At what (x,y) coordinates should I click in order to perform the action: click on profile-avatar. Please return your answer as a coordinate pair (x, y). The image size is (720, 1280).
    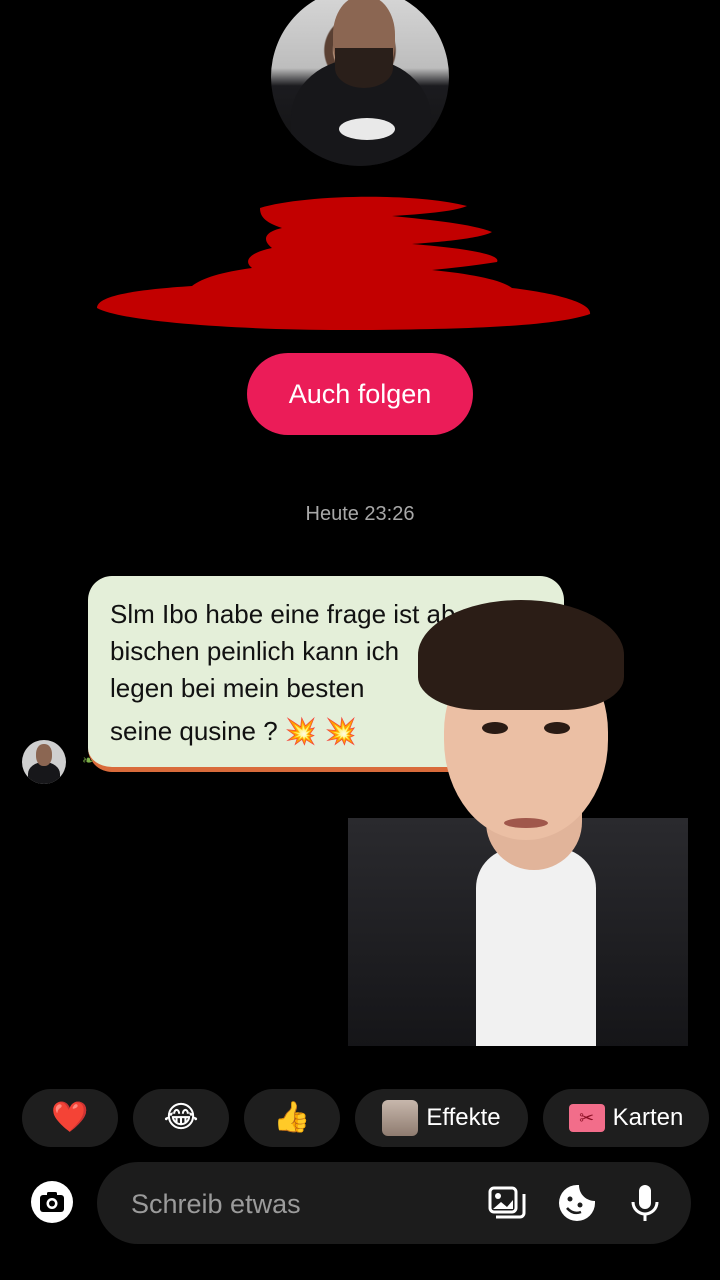
    Looking at the image, I should click on (360, 83).